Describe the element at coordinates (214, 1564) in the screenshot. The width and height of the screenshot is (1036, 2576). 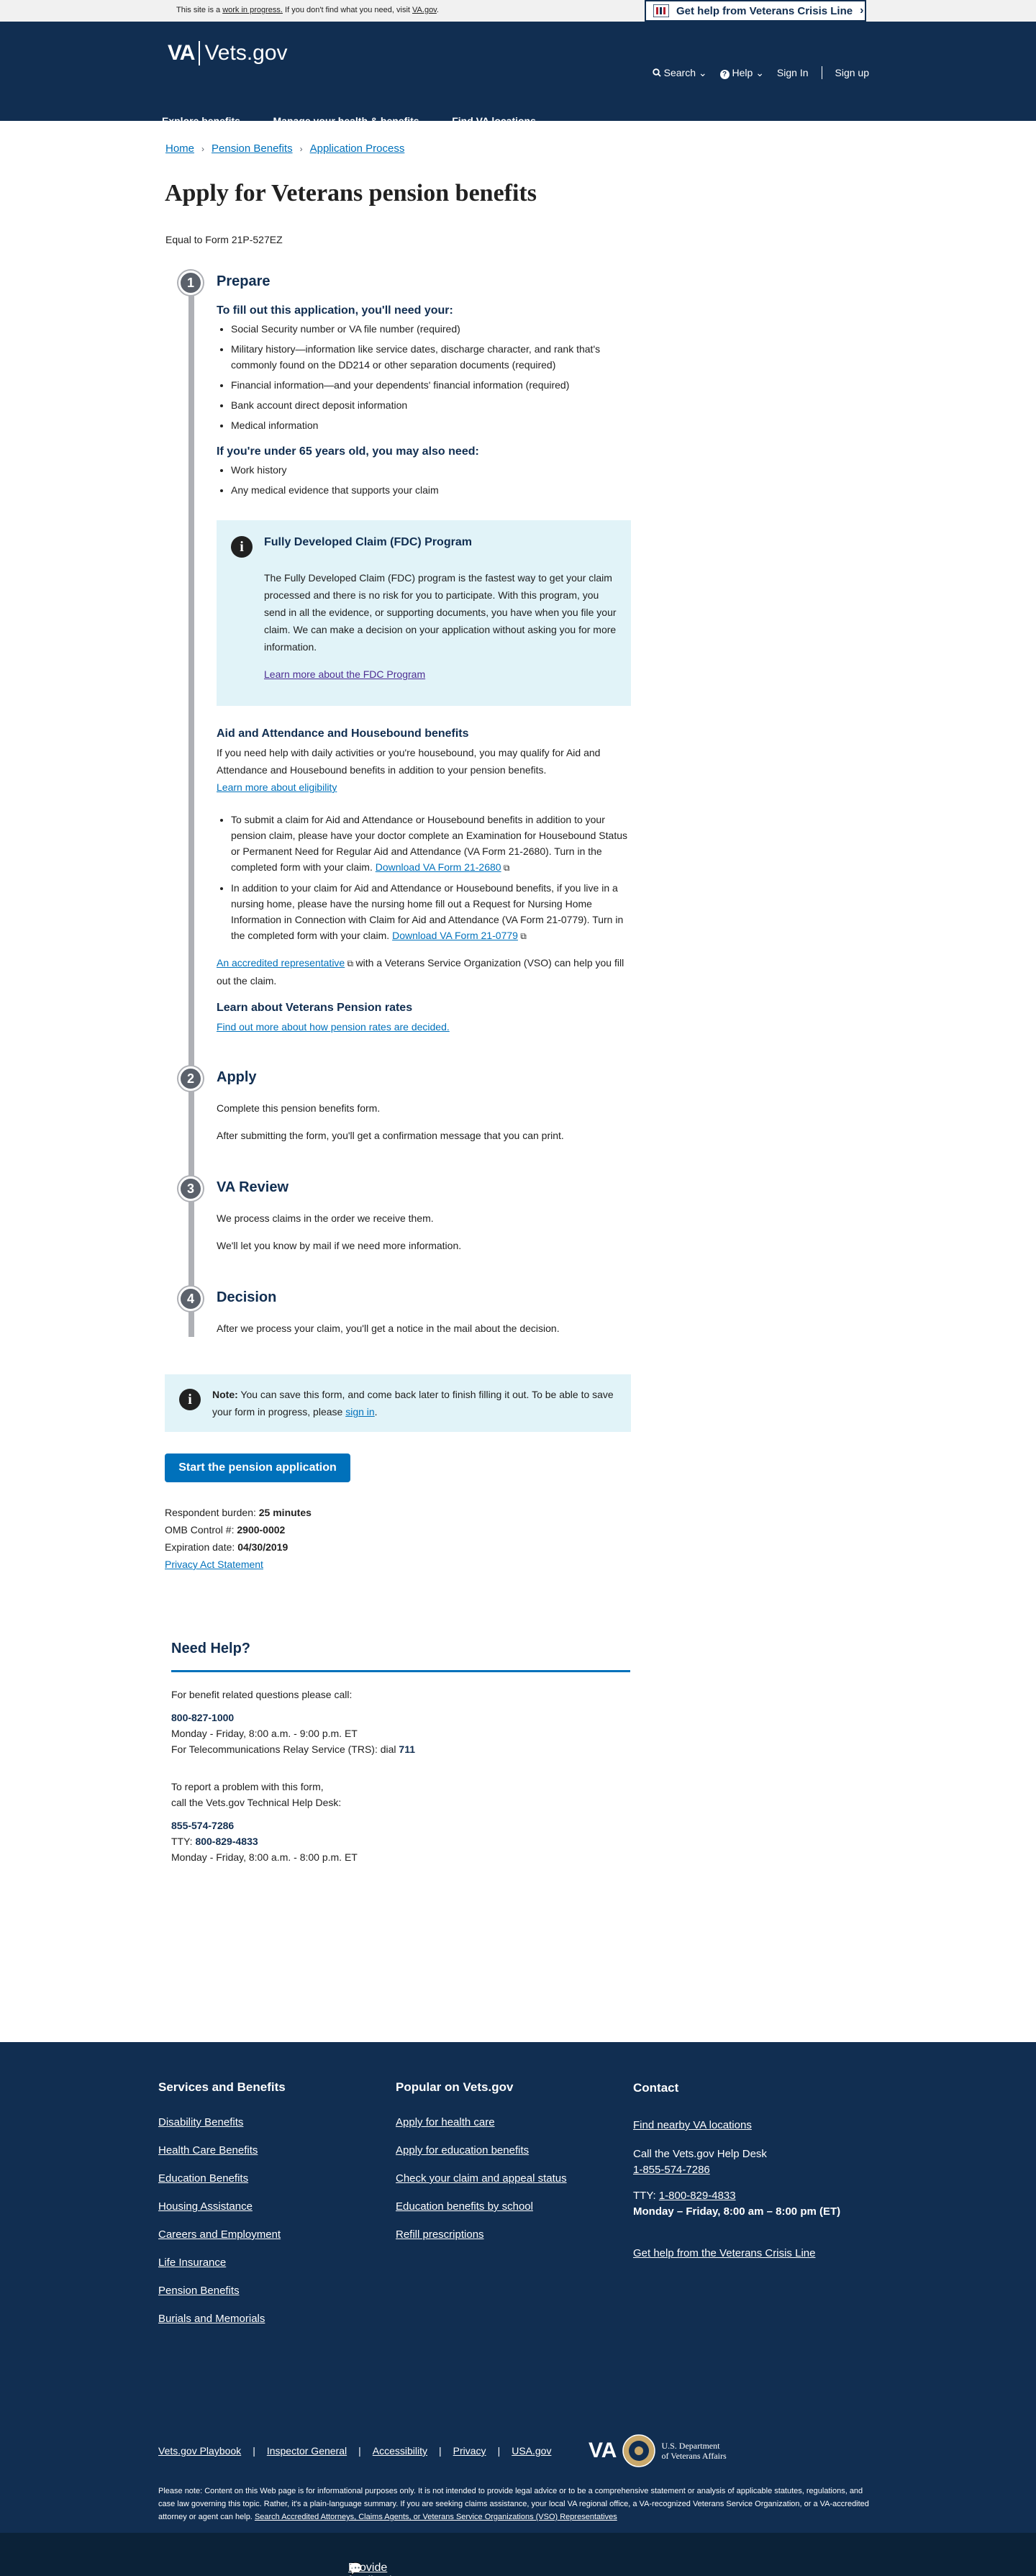
I see `privacy-act-link: Privacy Act Statement` at that location.